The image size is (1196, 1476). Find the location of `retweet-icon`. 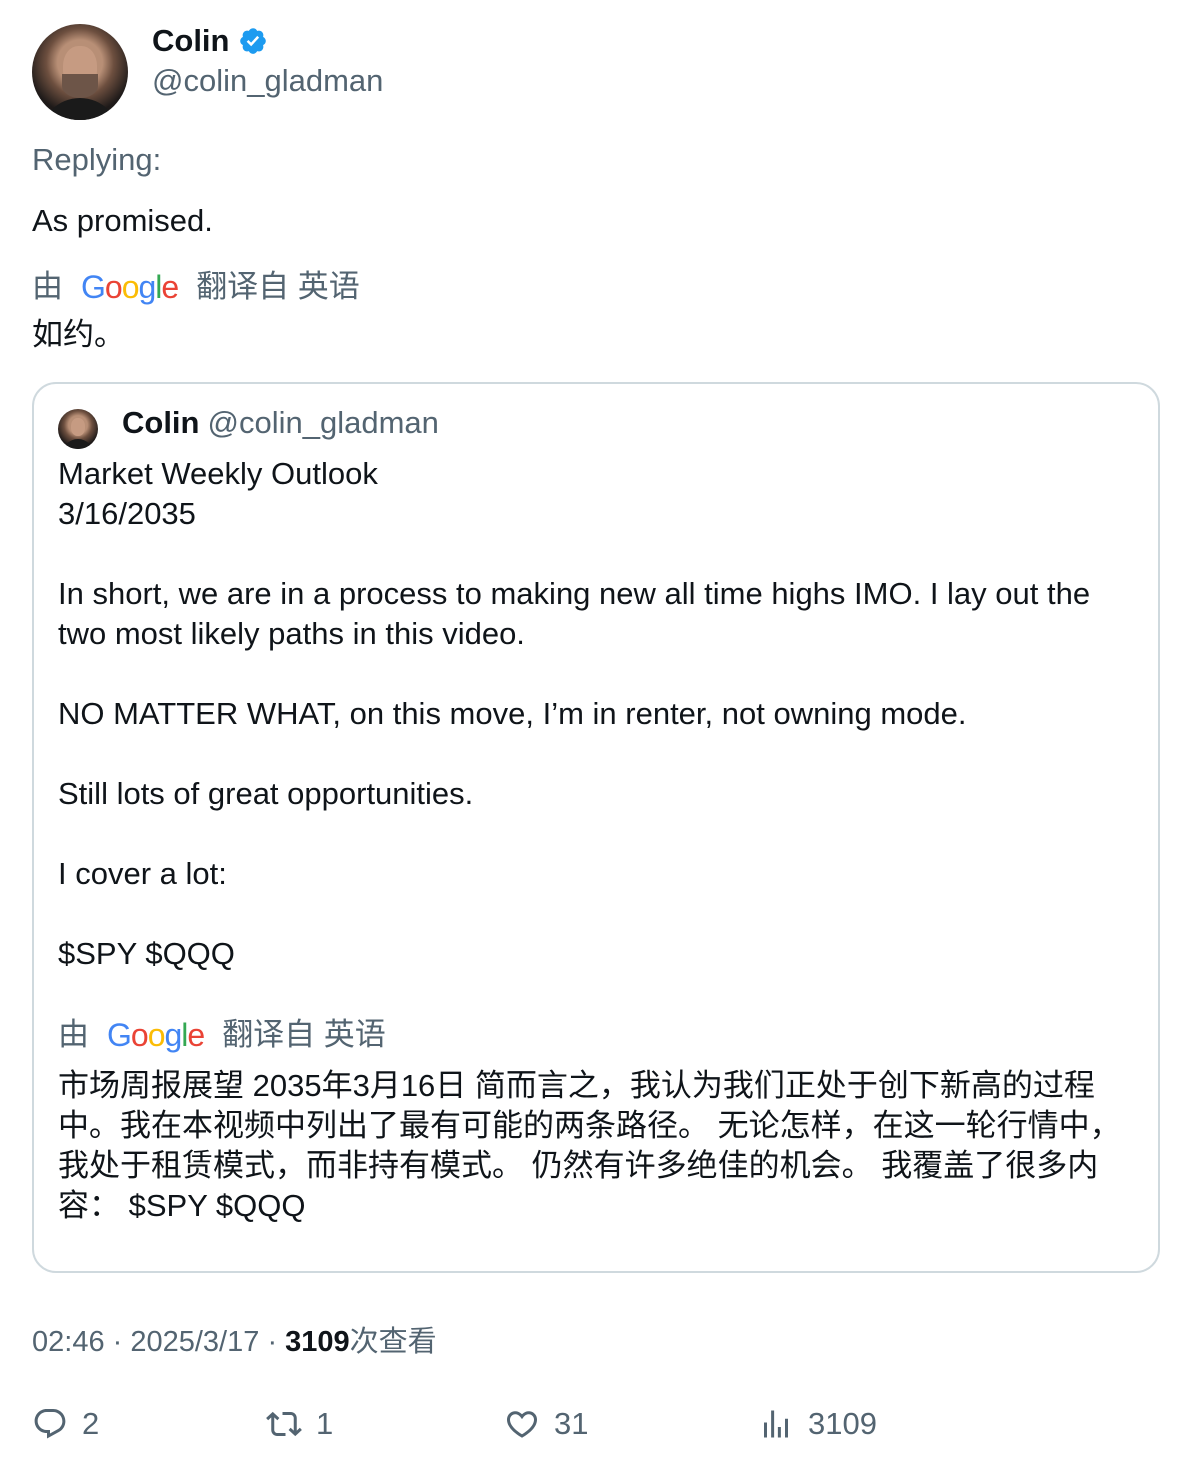

retweet-icon is located at coordinates (284, 1424).